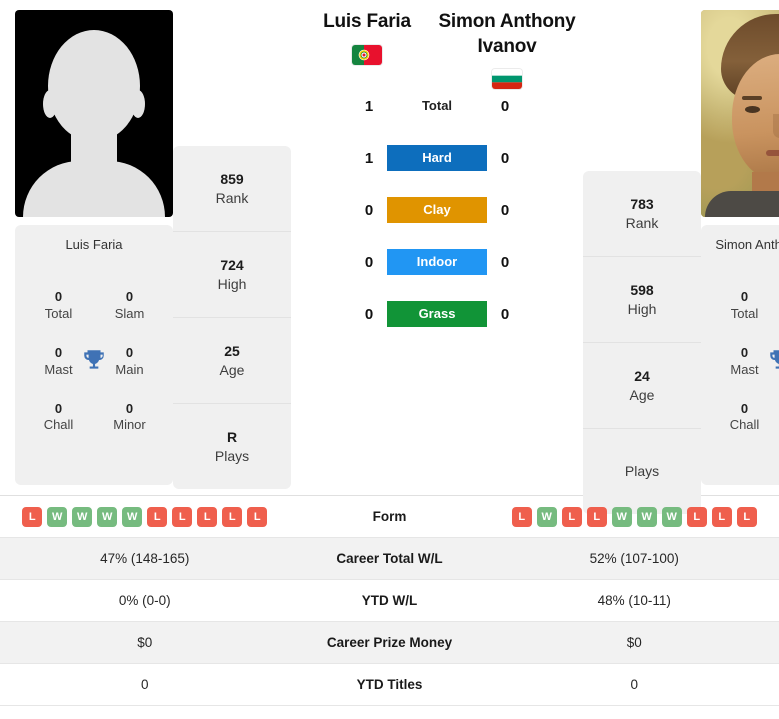 The height and width of the screenshot is (719, 779). I want to click on left-info-column: 859 Rank 724 High 25 Age R Plays, so click(232, 249).